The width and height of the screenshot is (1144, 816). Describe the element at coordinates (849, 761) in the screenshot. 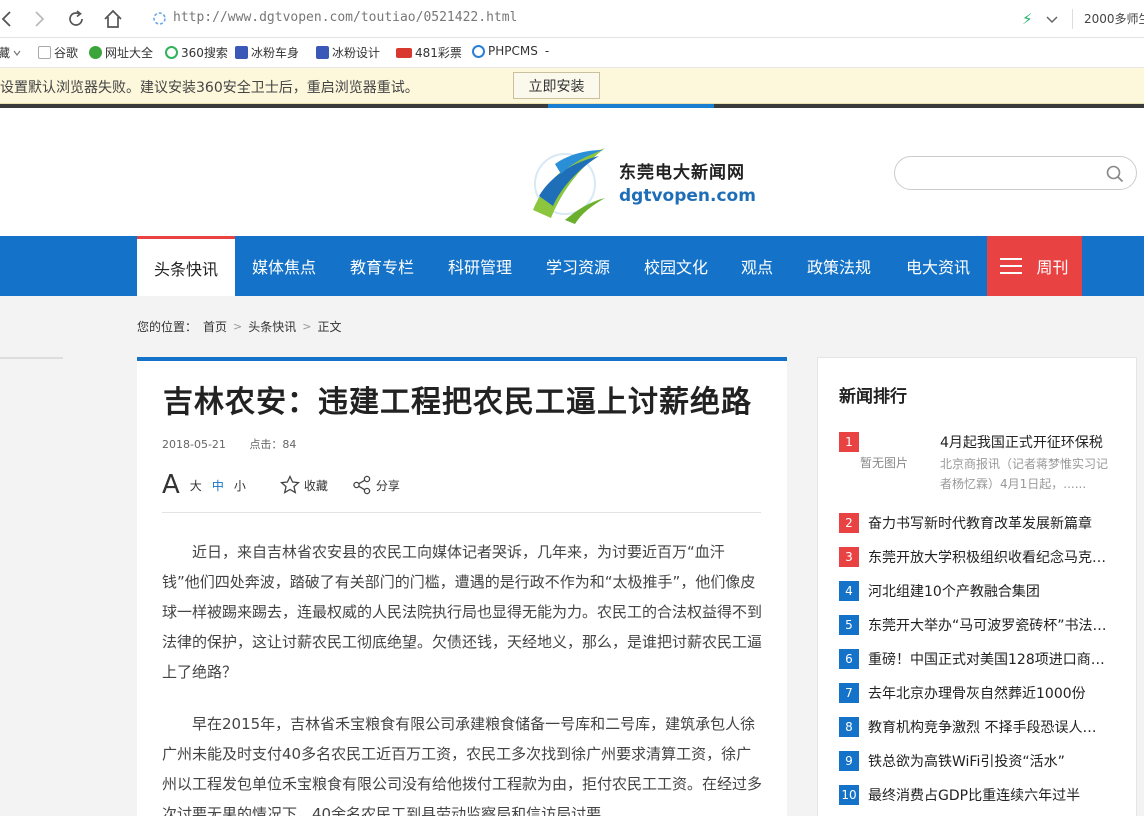

I see `rank-badge: 9` at that location.